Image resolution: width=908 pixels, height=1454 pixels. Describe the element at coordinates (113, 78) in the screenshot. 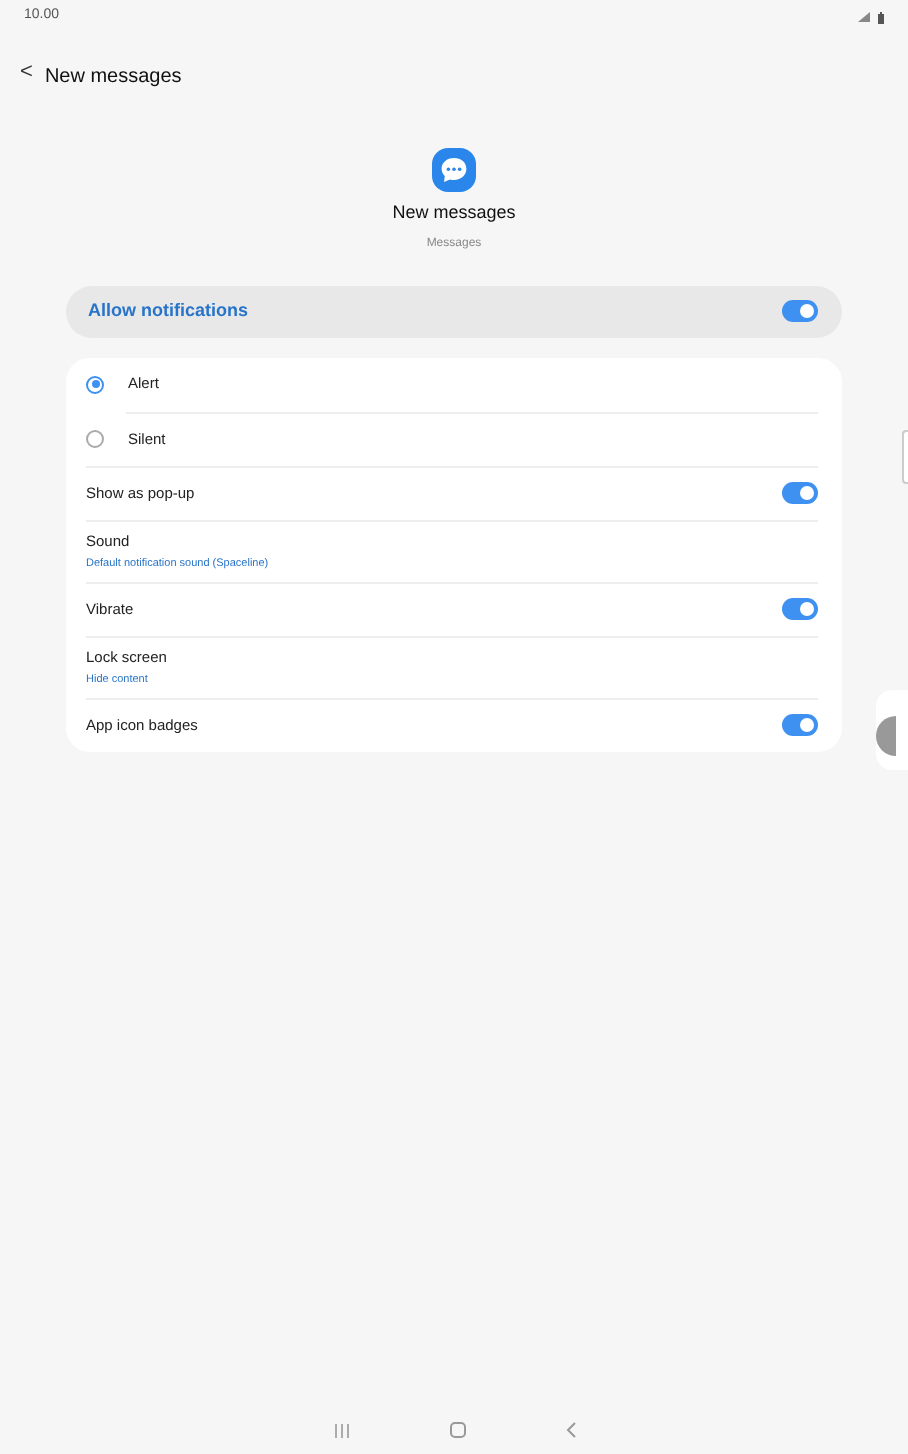

I see `page-title: New messages` at that location.